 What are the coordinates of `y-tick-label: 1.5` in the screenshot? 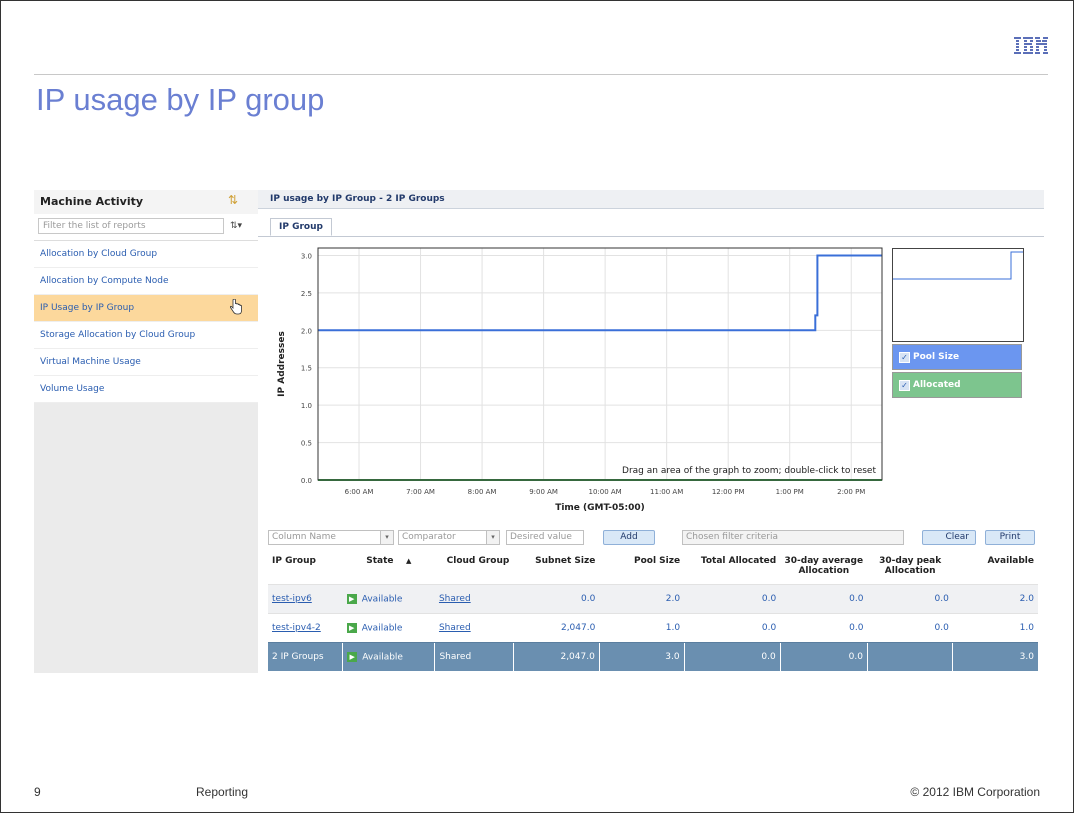 It's located at (306, 369).